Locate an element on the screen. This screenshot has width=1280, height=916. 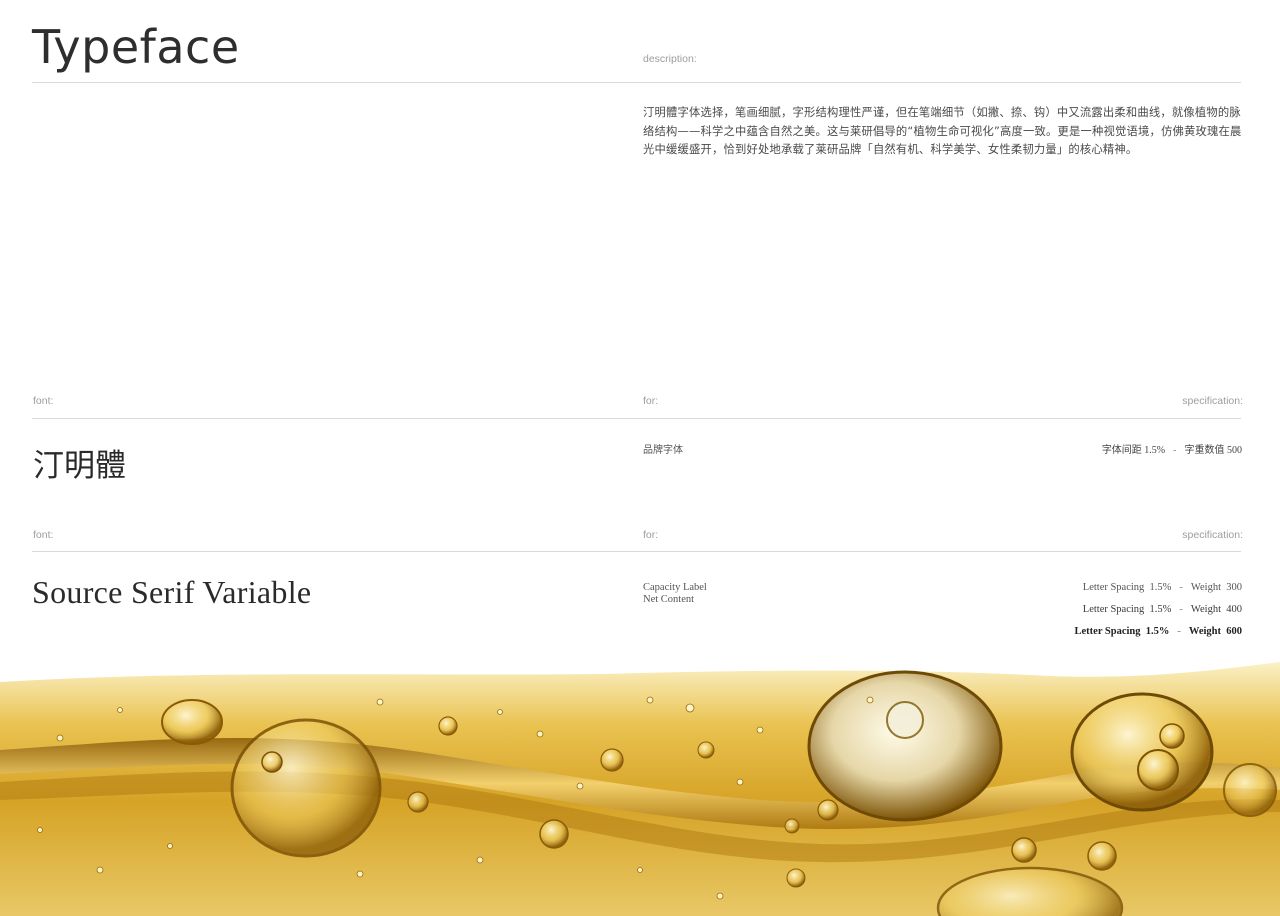
font-name-source-serif: Source Serif Variable is located at coordinates (172, 592).